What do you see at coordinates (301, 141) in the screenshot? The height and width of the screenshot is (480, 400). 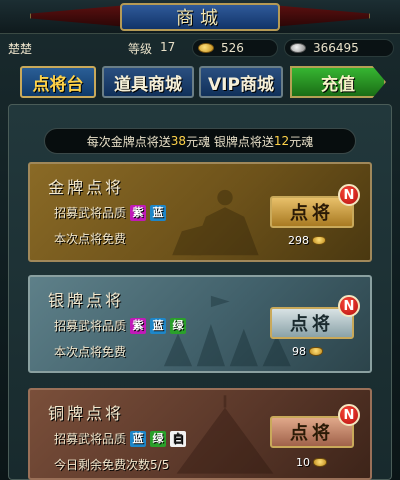 I see `info-suffix: 元魂` at bounding box center [301, 141].